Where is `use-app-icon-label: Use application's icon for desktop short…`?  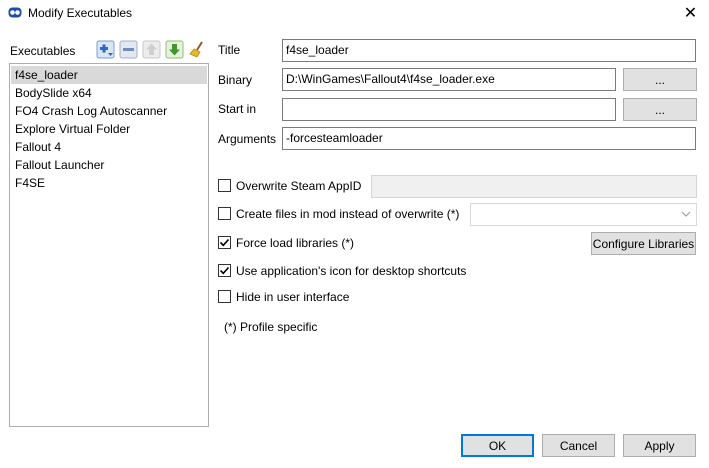
use-app-icon-label: Use application's icon for desktop short… is located at coordinates (351, 271).